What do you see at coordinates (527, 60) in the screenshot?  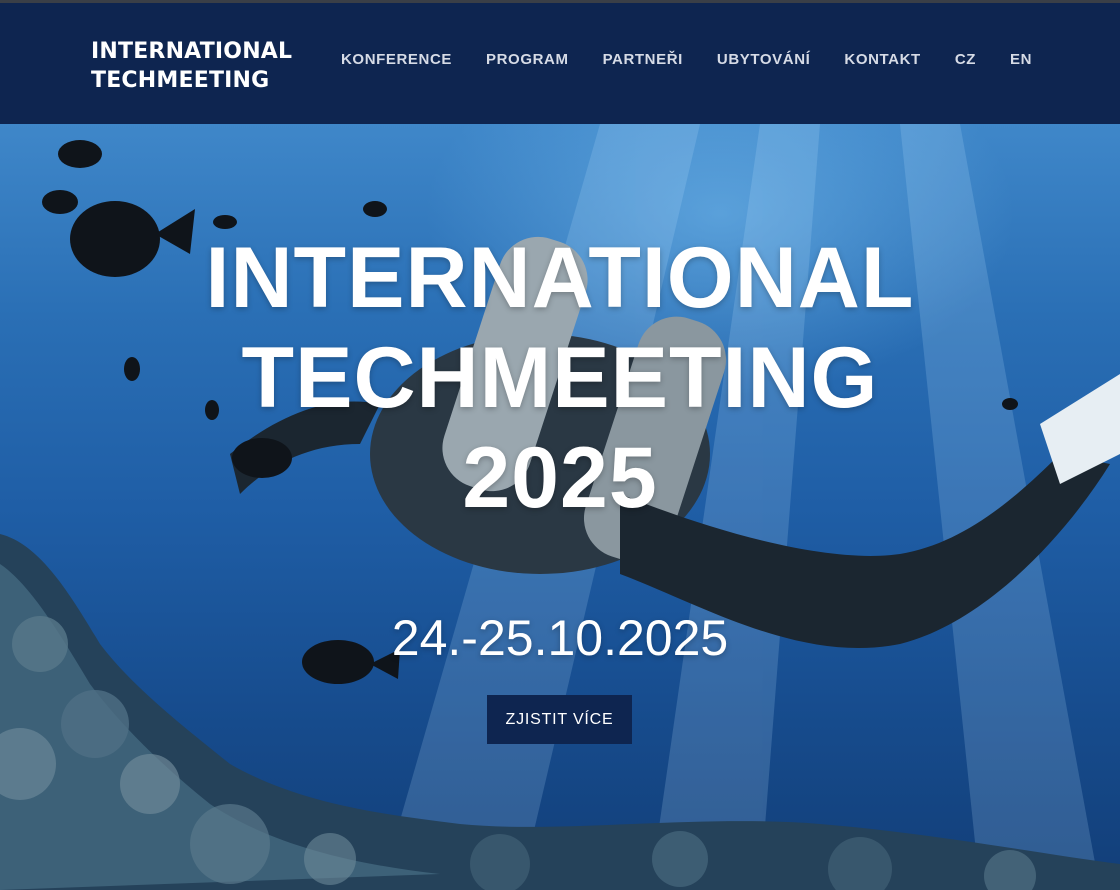 I see `nav-link-program: PROGRAM` at bounding box center [527, 60].